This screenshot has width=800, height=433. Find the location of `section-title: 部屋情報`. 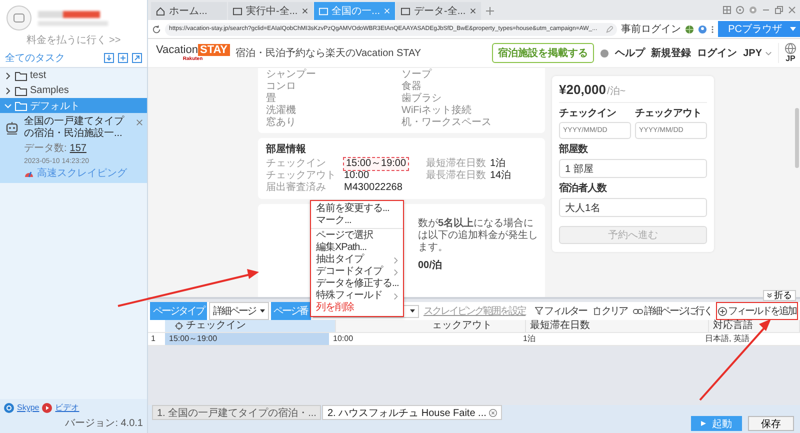

section-title: 部屋情報 is located at coordinates (286, 149).